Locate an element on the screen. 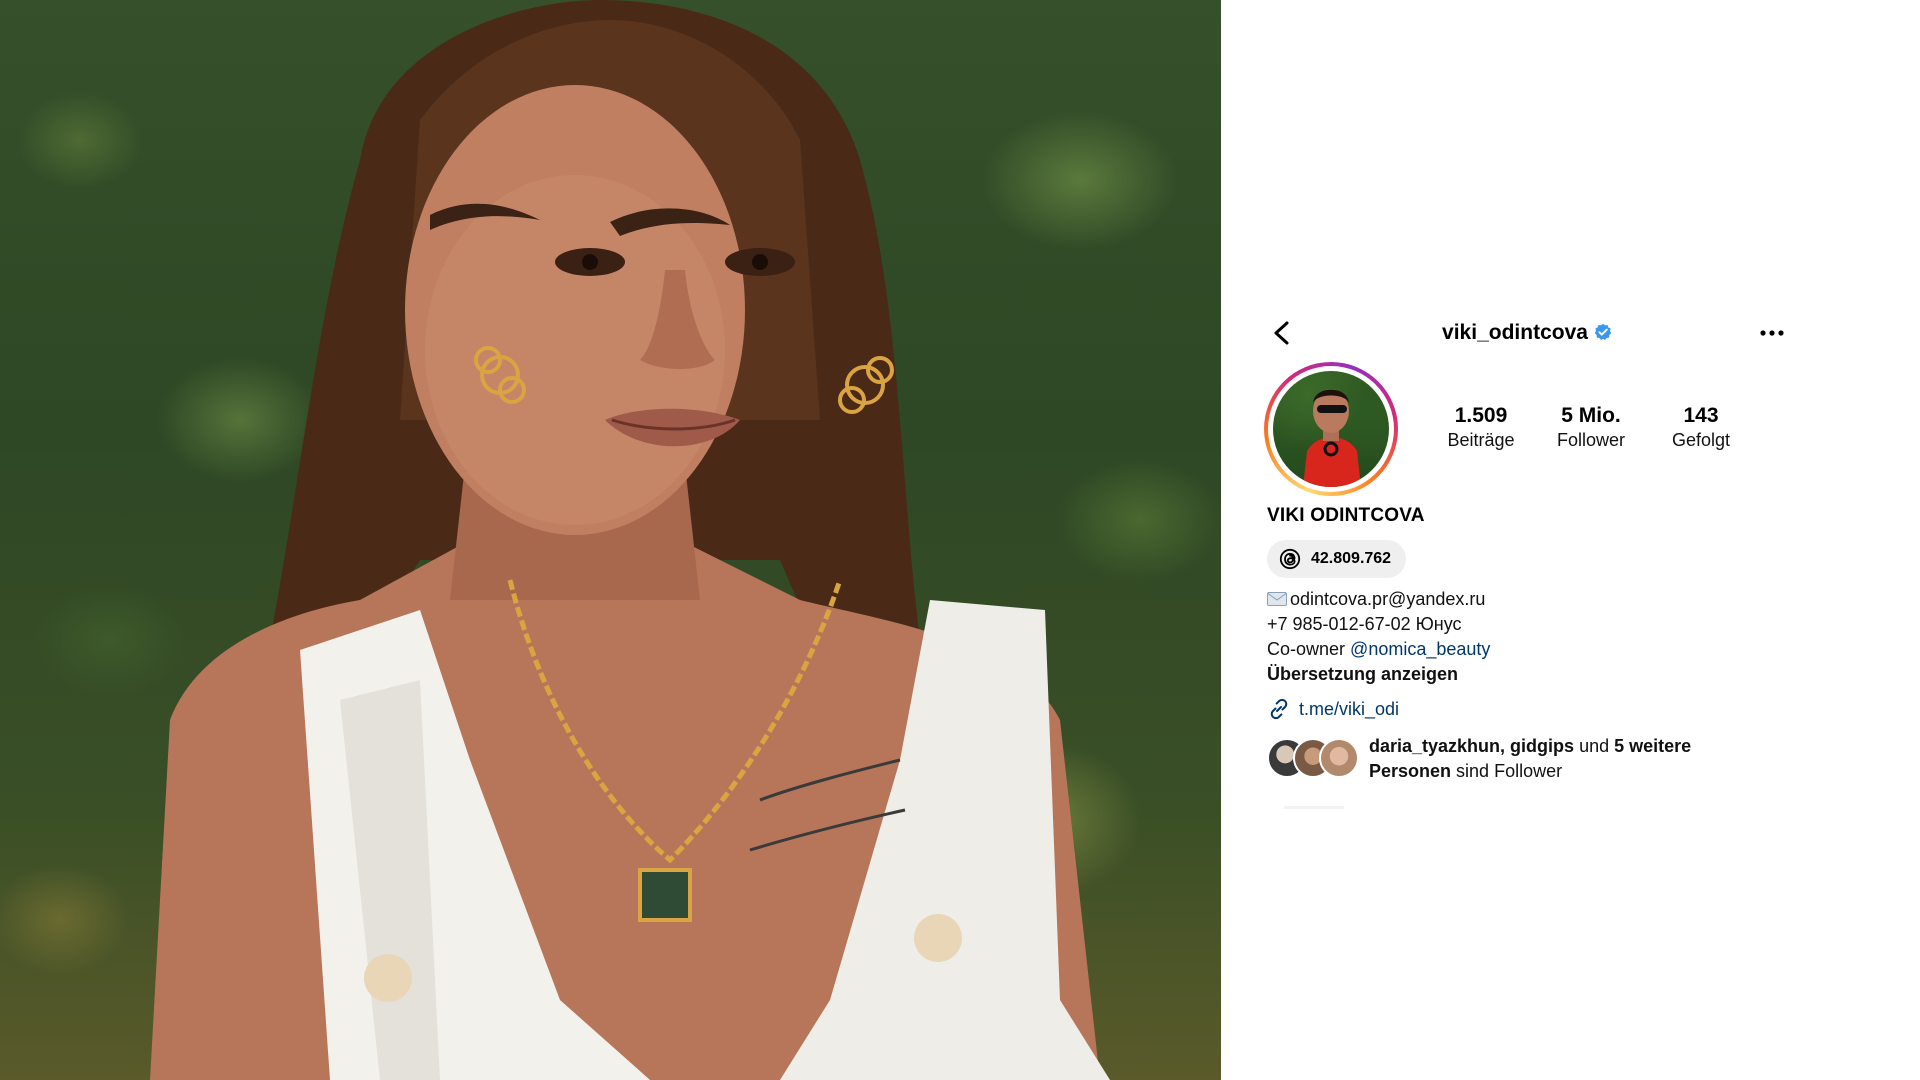  profile-header: viki_odintcova is located at coordinates (1527, 334).